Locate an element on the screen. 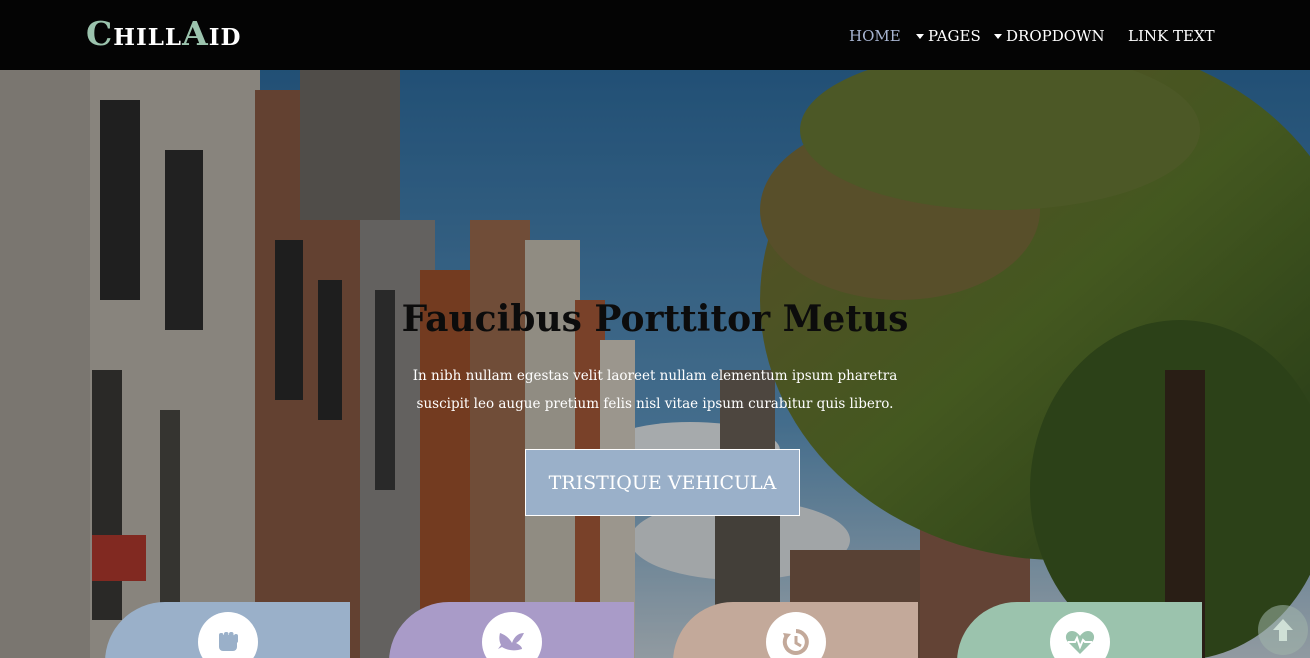  heartbeat-icon is located at coordinates (1079, 635).